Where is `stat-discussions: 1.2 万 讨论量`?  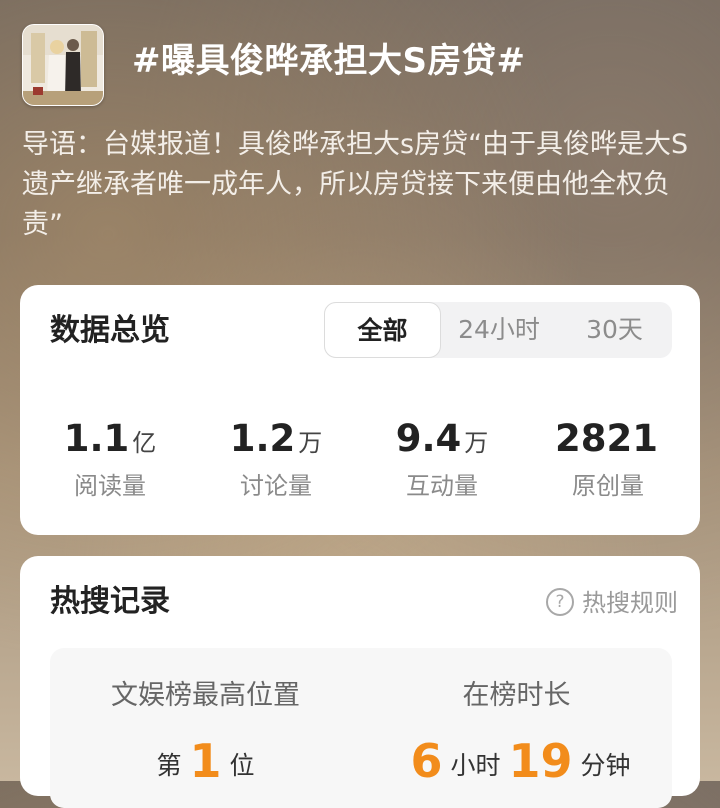 stat-discussions: 1.2 万 讨论量 is located at coordinates (276, 459).